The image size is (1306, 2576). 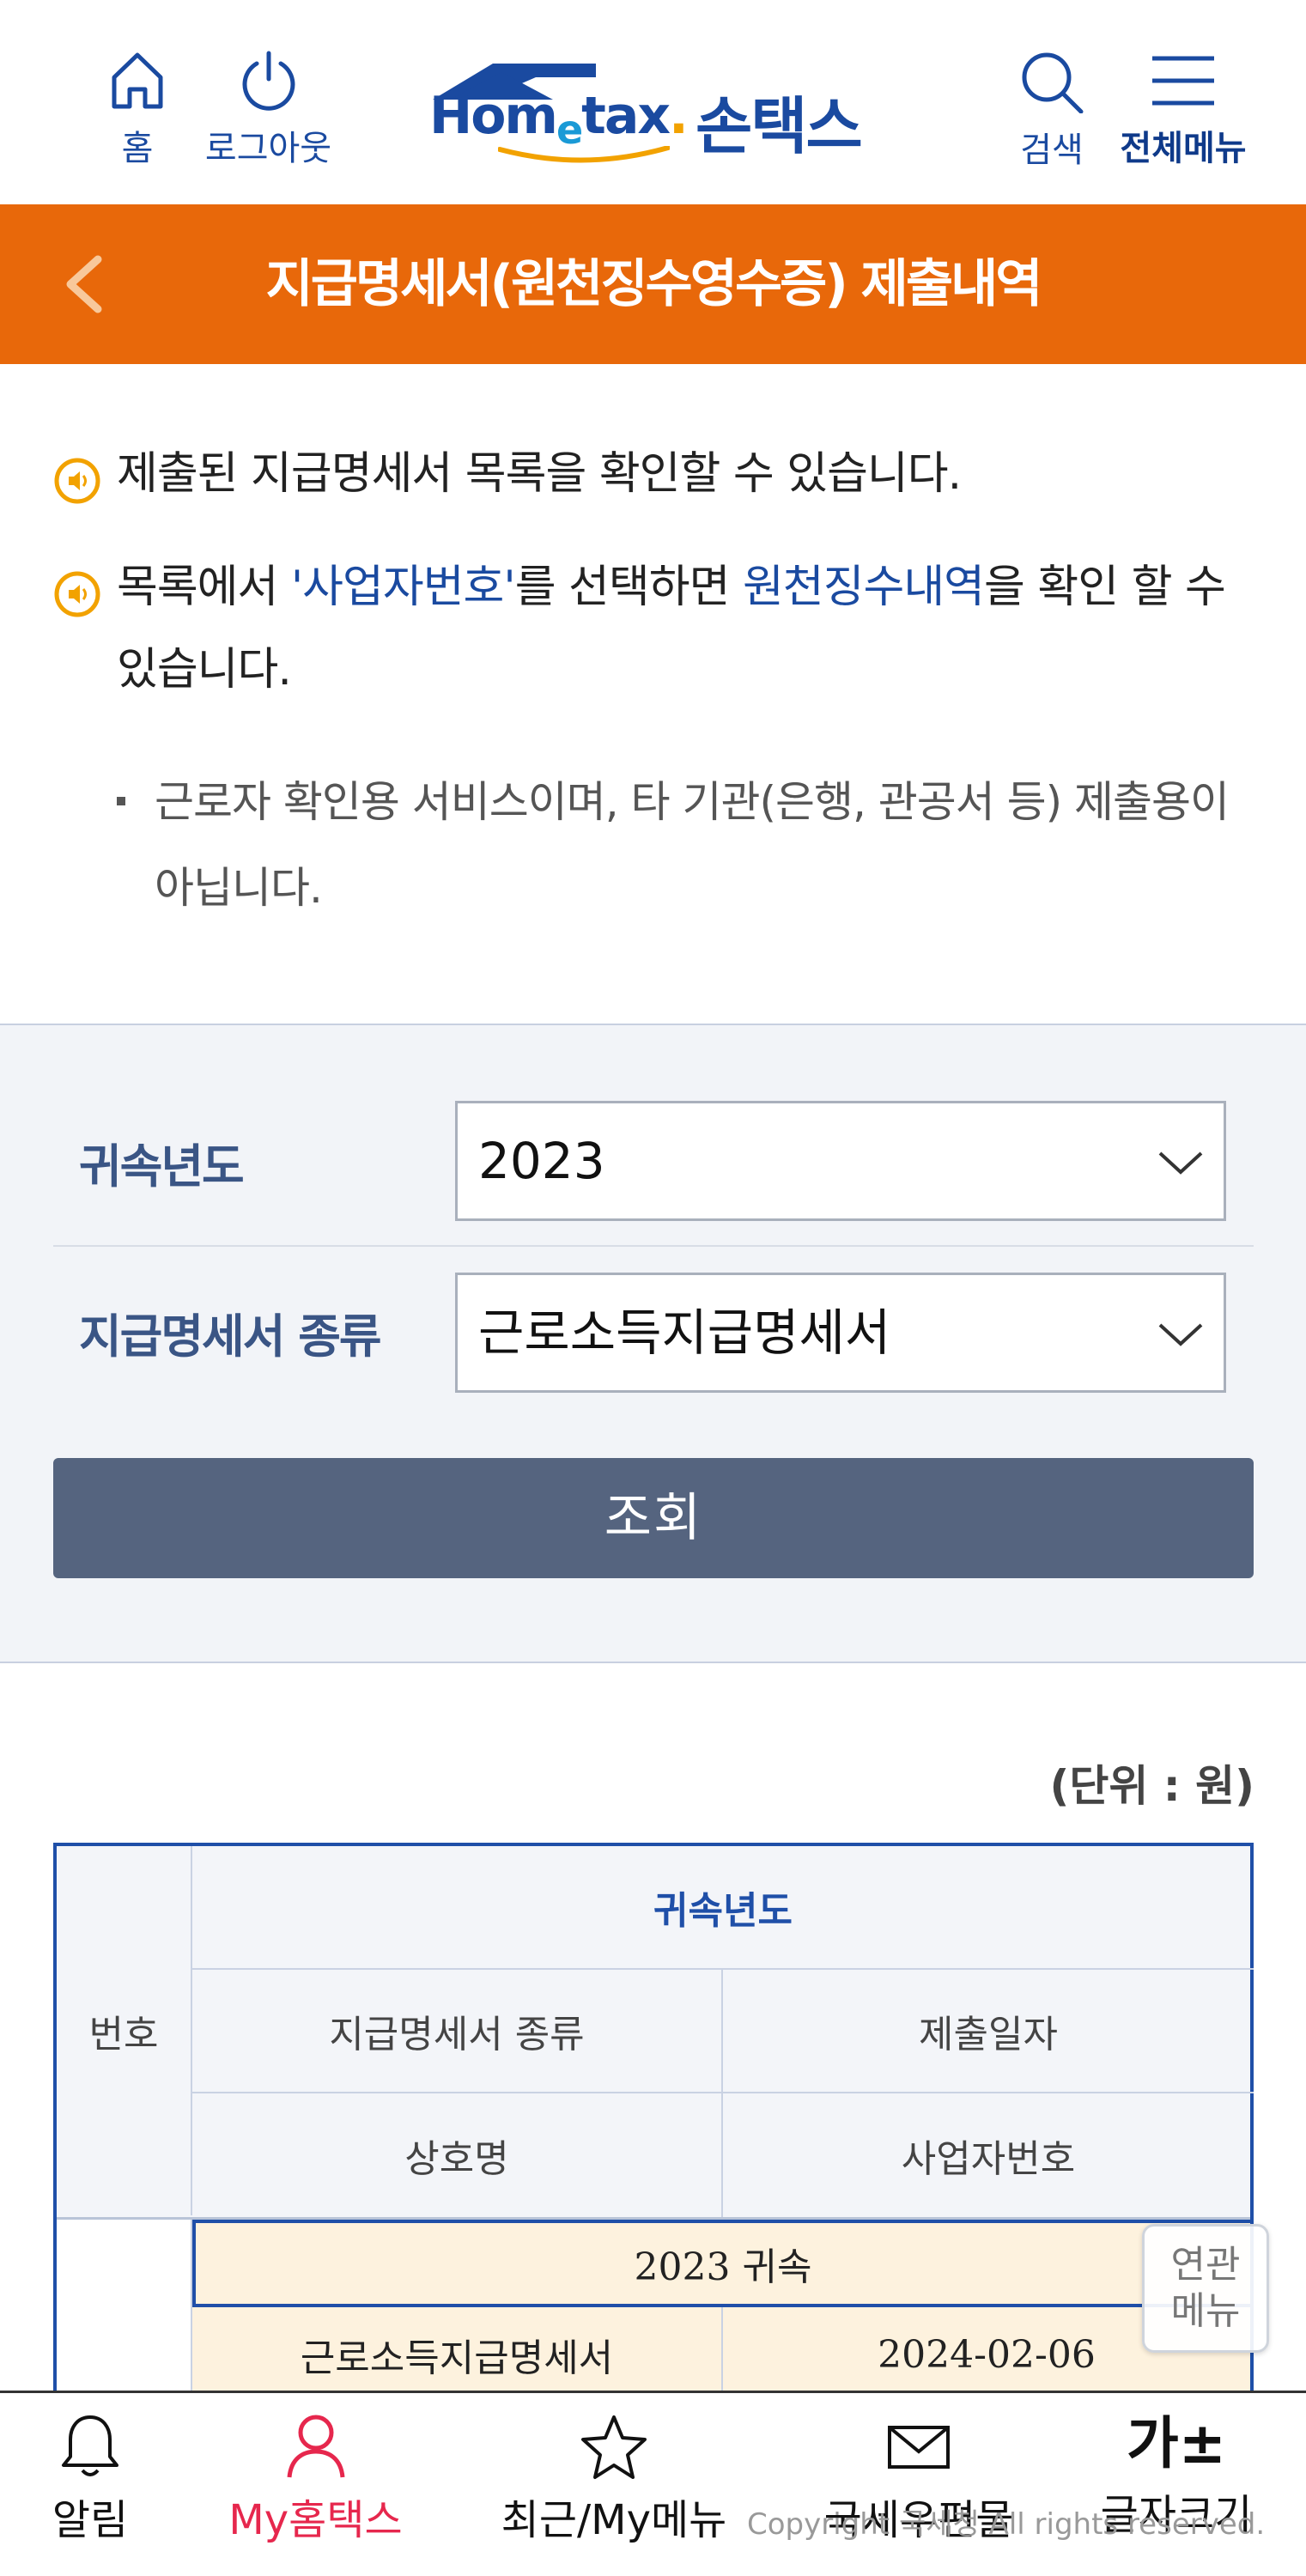 I want to click on power-icon, so click(x=268, y=81).